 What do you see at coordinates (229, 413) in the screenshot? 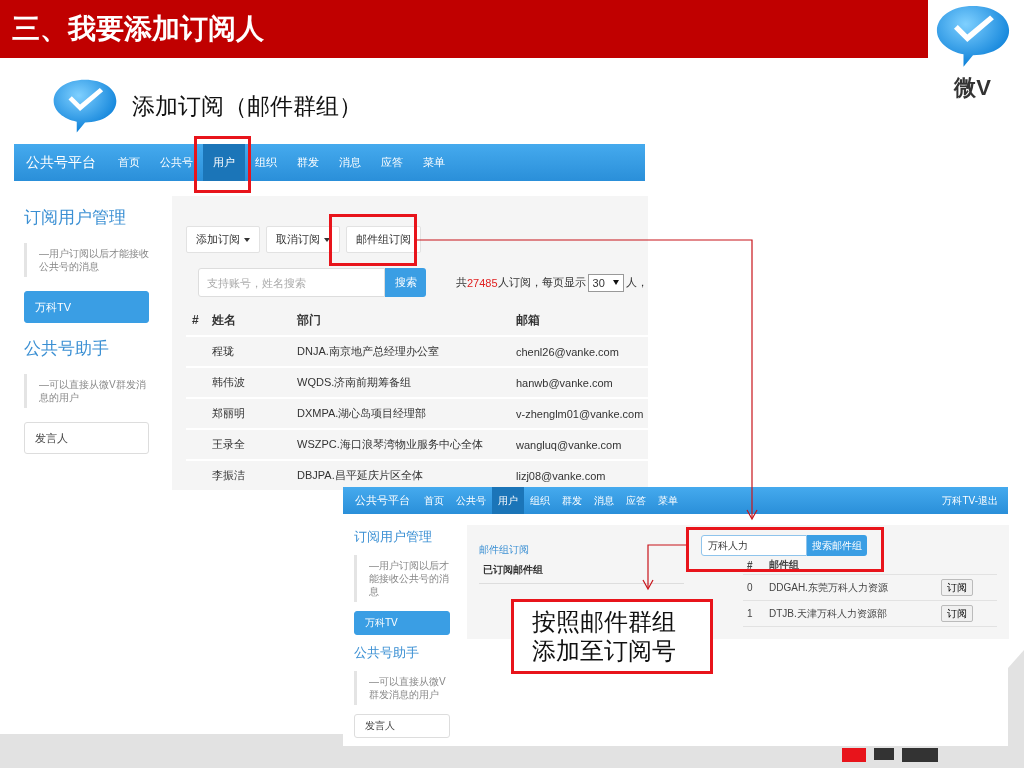
I see `table-cell-text: 郑丽明` at bounding box center [229, 413].